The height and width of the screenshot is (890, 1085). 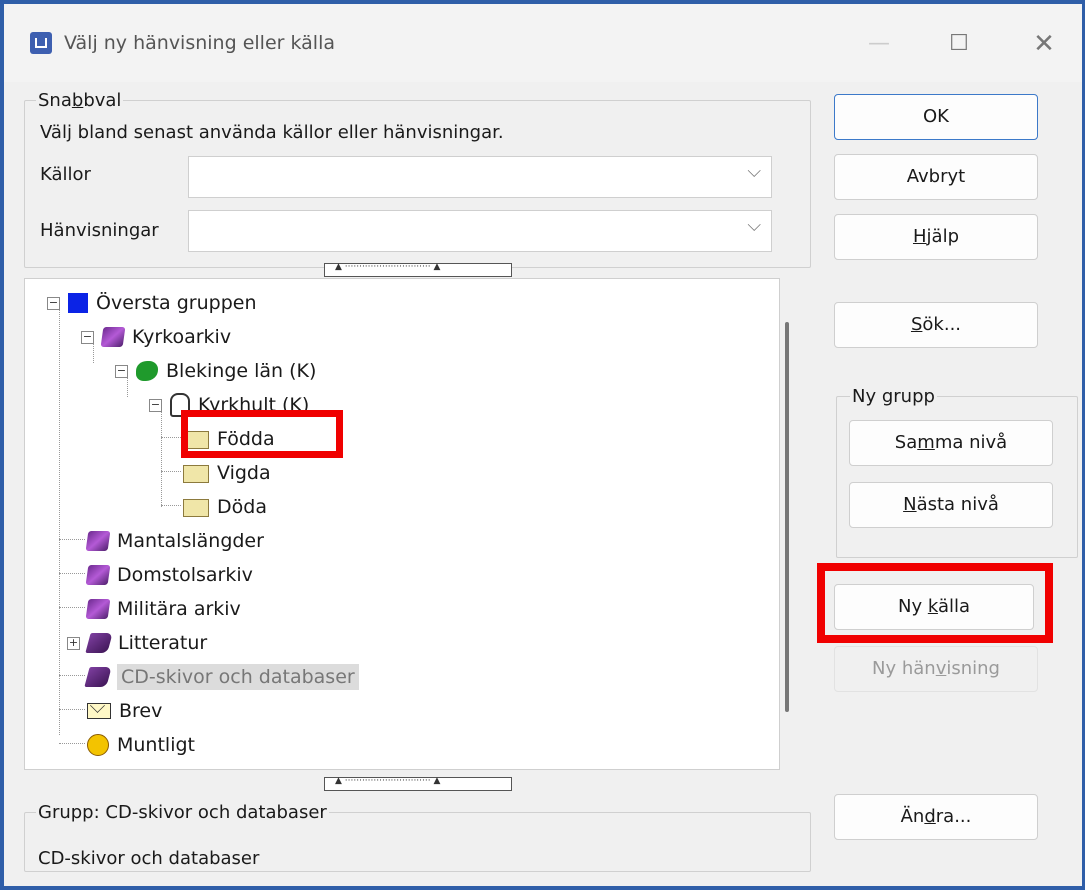 I want to click on sources-label: Källor, so click(x=65, y=174).